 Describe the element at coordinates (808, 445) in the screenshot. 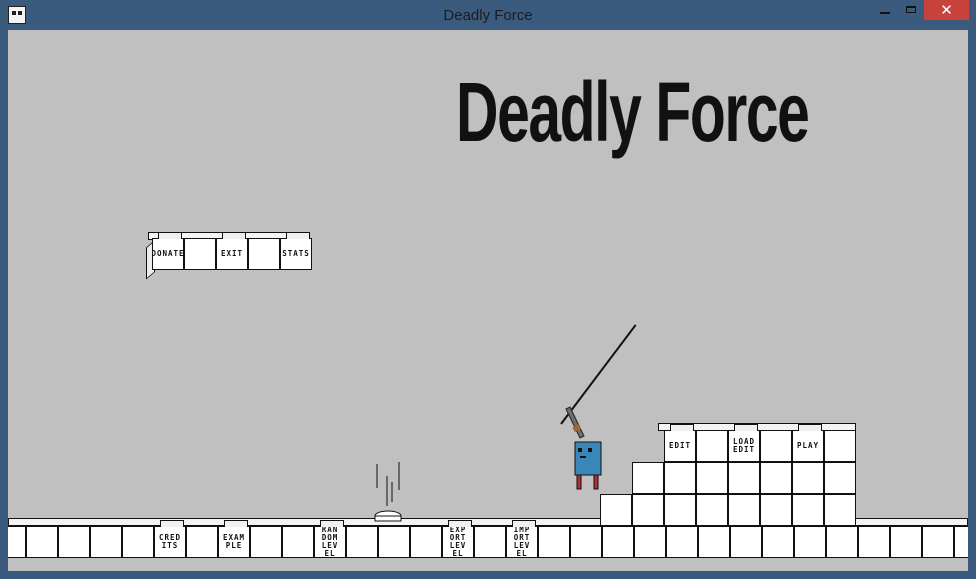

I see `play-label: PLAY` at that location.